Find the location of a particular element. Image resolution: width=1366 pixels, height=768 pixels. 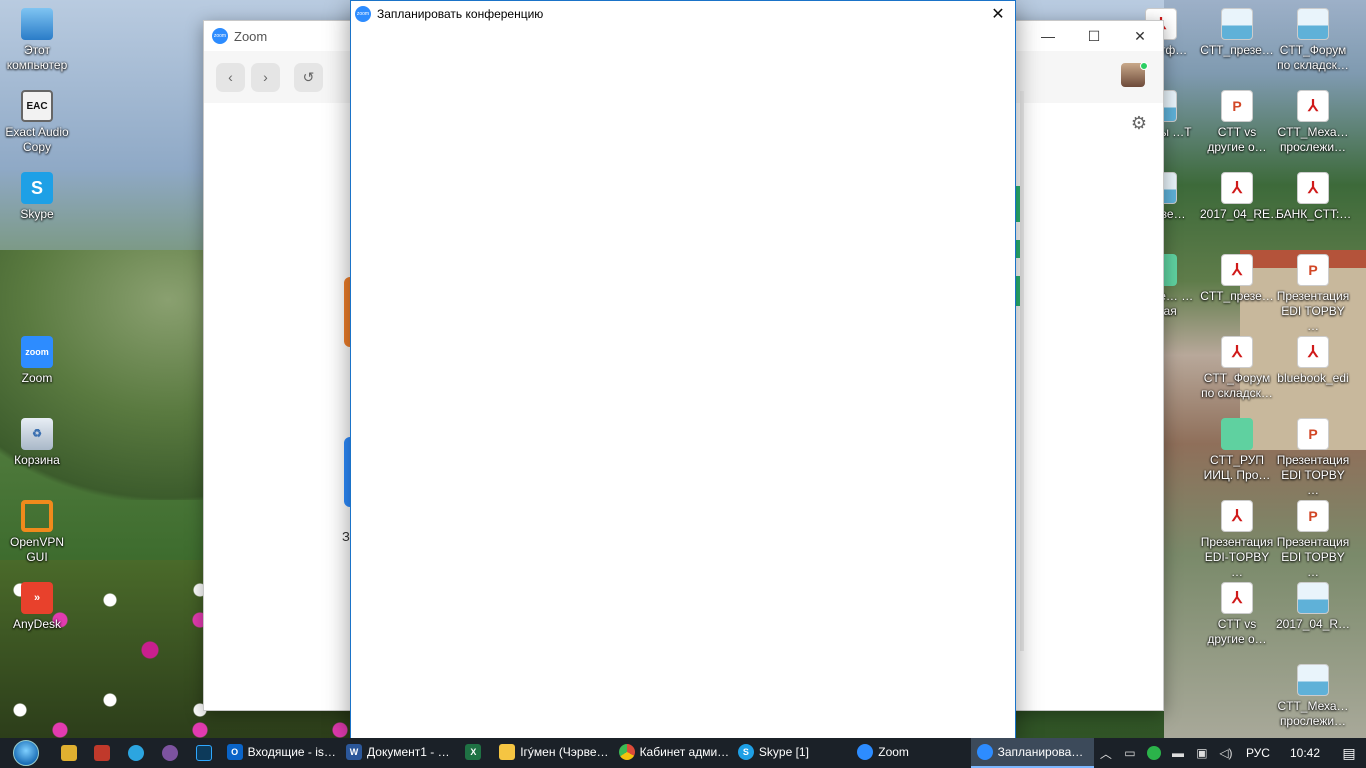

green-file-icon is located at coordinates (1237, 434).